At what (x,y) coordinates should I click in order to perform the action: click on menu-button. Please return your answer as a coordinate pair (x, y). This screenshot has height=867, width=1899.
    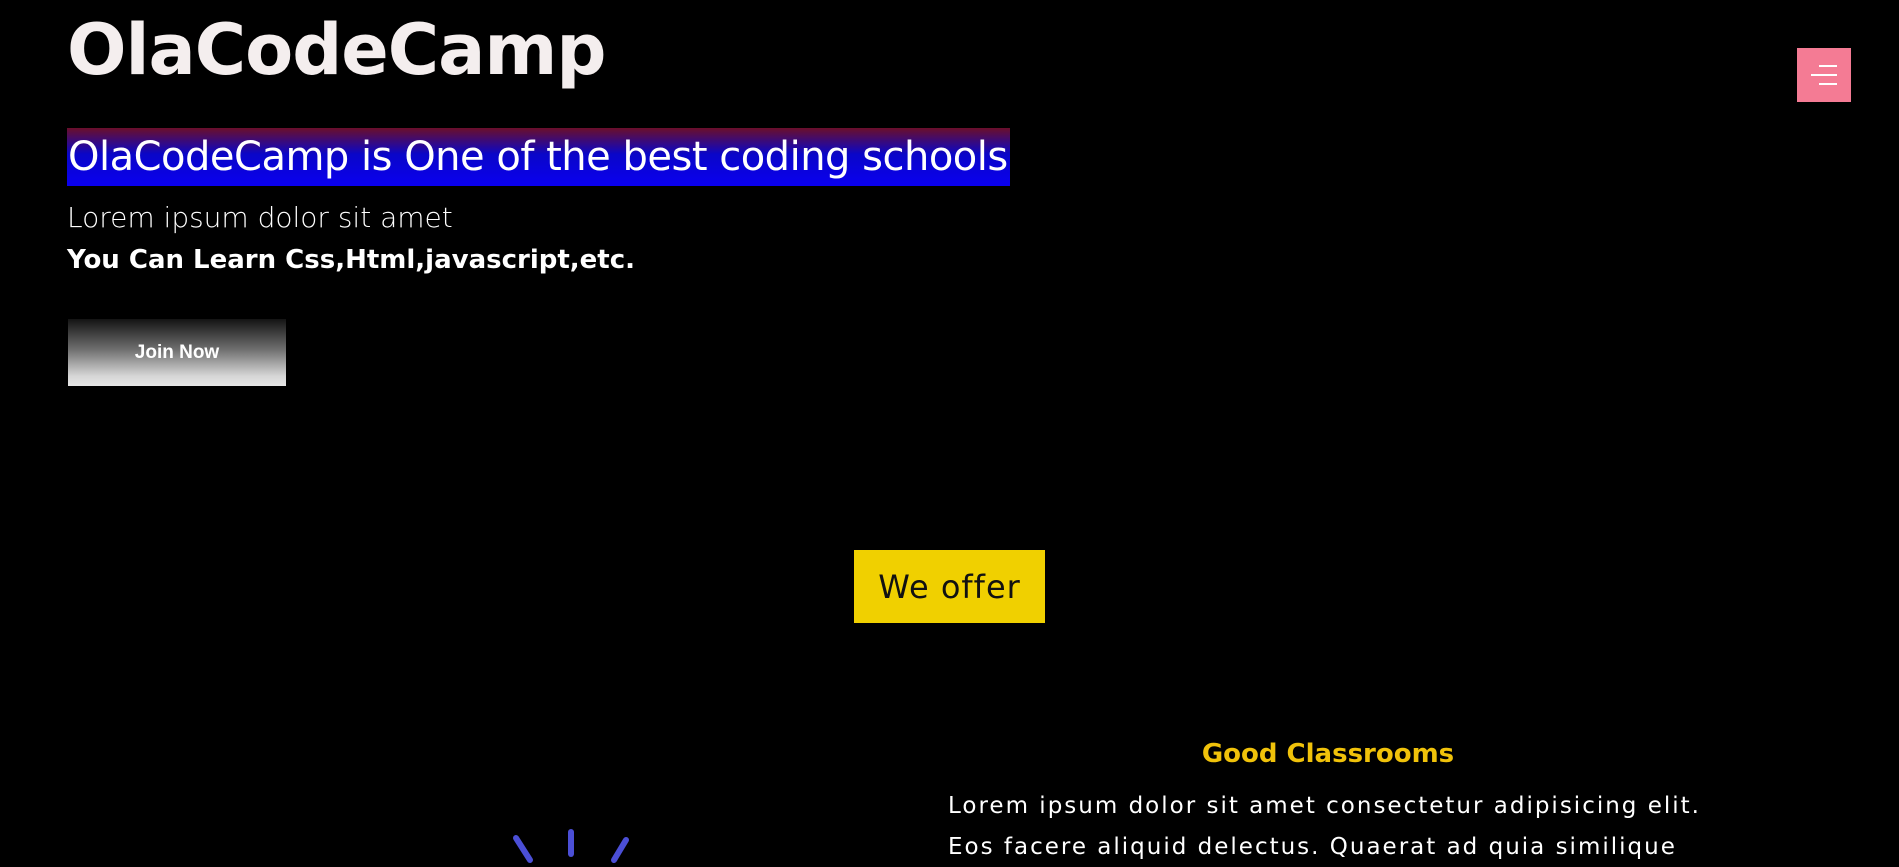
    Looking at the image, I should click on (1824, 75).